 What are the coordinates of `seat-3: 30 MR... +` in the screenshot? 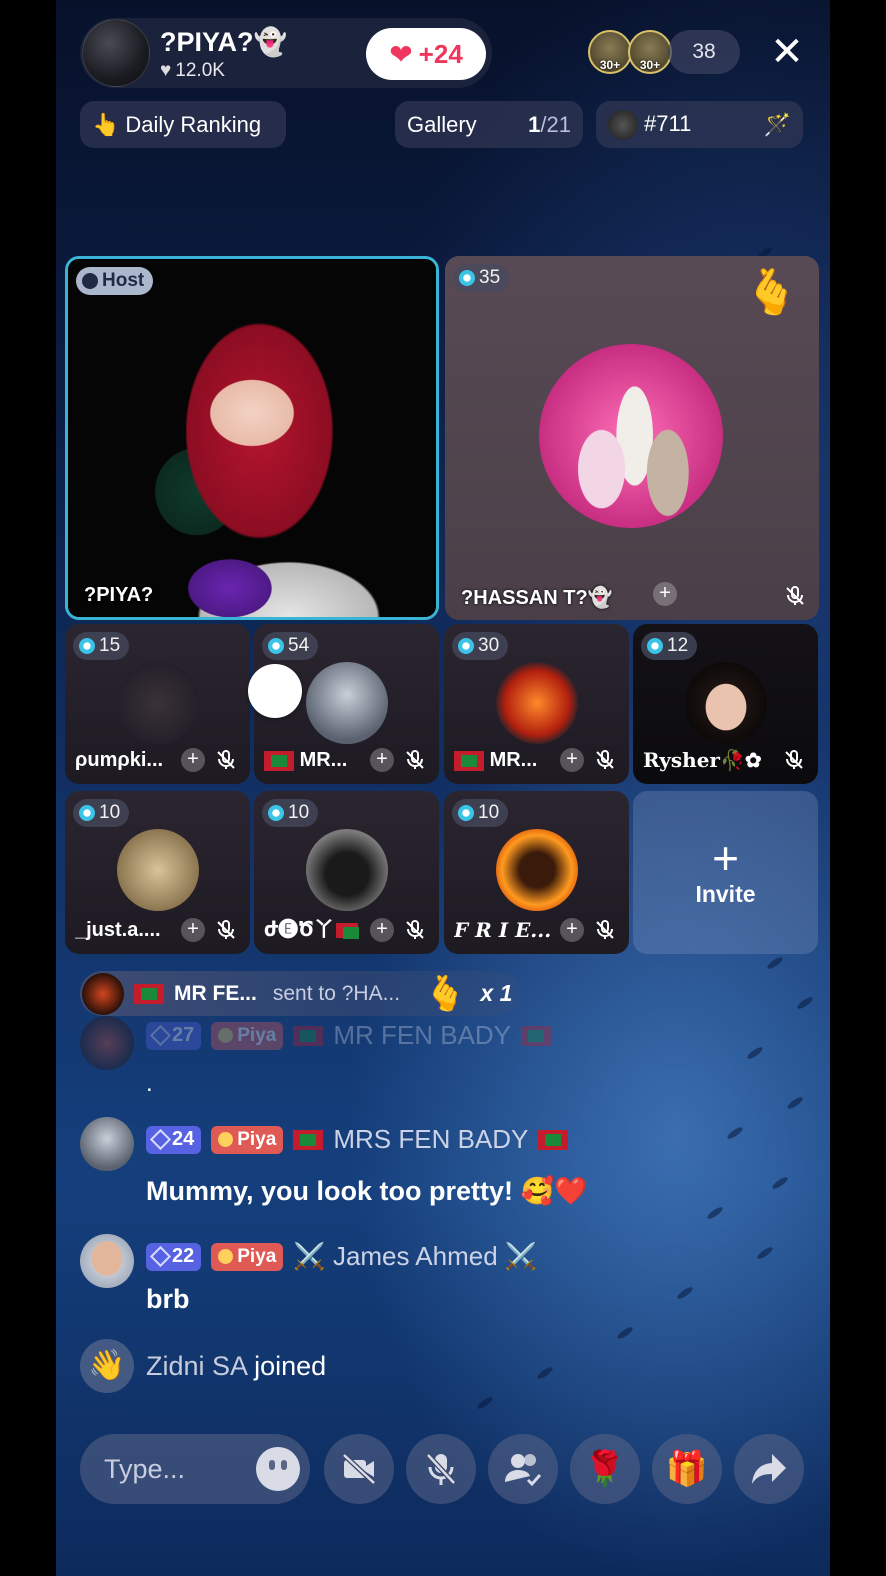 It's located at (536, 704).